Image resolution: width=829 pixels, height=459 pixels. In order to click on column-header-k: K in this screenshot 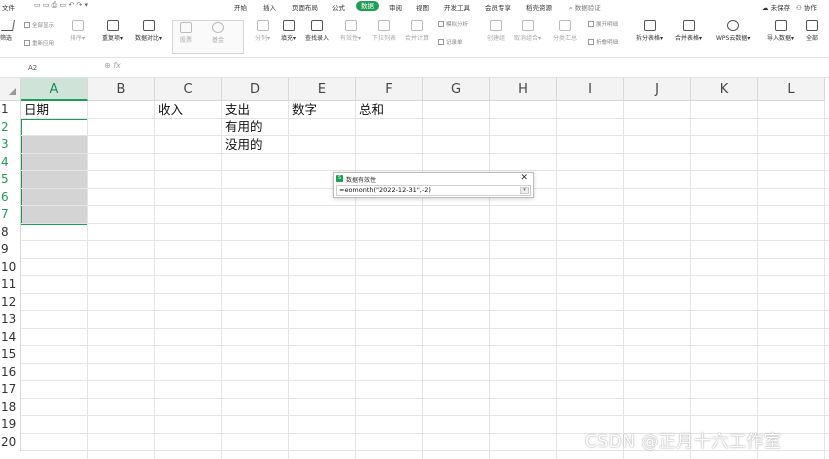, I will do `click(724, 89)`.